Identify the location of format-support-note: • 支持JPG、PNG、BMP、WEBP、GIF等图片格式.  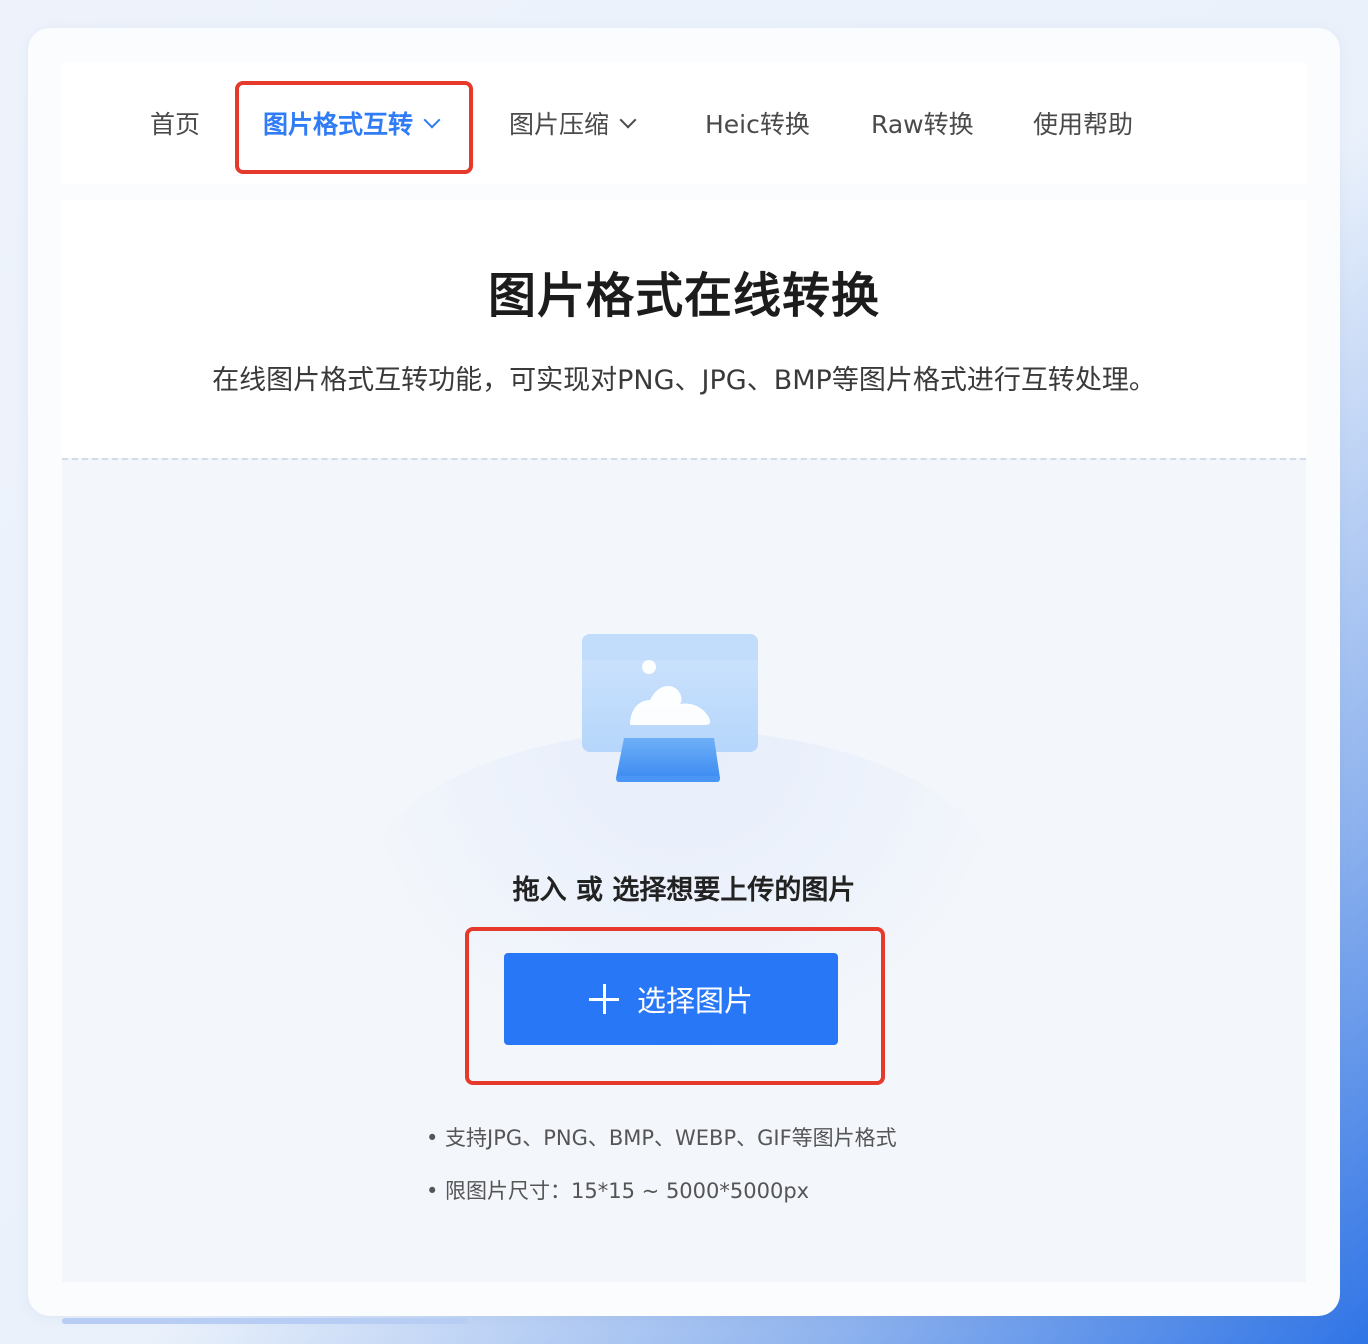
(661, 1138).